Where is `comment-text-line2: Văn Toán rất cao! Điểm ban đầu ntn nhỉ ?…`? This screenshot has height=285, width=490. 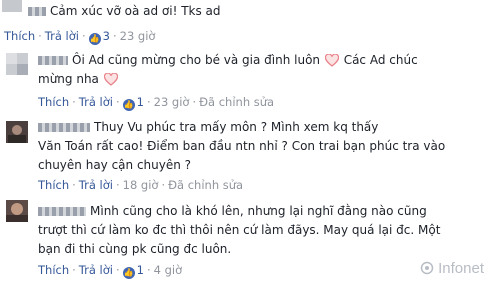 comment-text-line2: Văn Toán rất cao! Điểm ban đầu ntn nhỉ ?… is located at coordinates (242, 146).